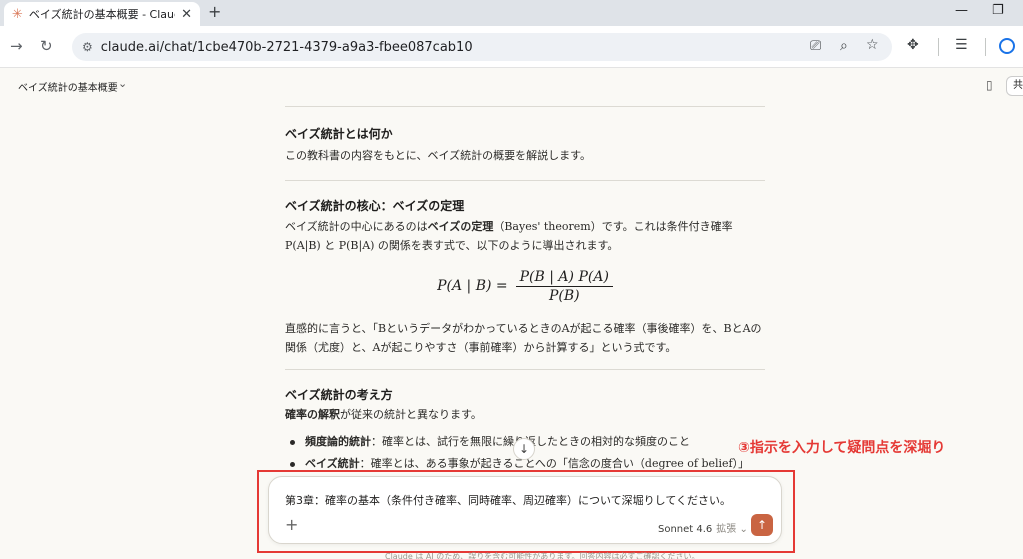  What do you see at coordinates (842, 448) in the screenshot?
I see `annotation-label: ③指示を入力して疑問点を深堀り` at bounding box center [842, 448].